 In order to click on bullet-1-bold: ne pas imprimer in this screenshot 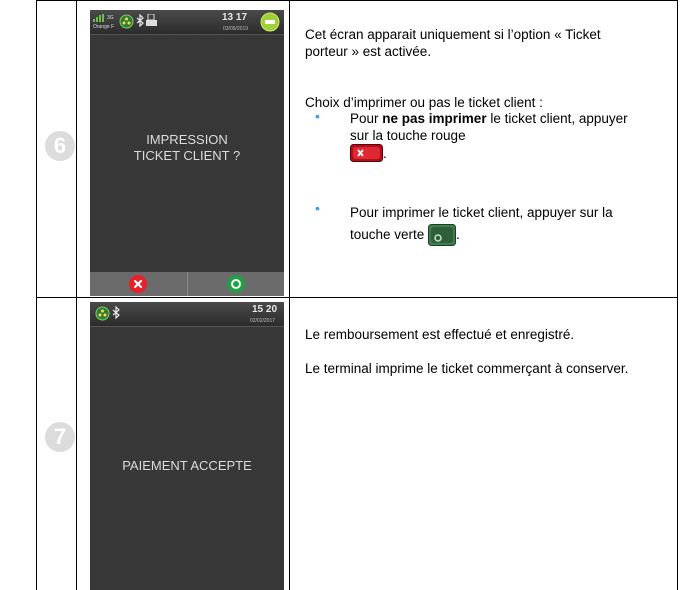, I will do `click(434, 118)`.